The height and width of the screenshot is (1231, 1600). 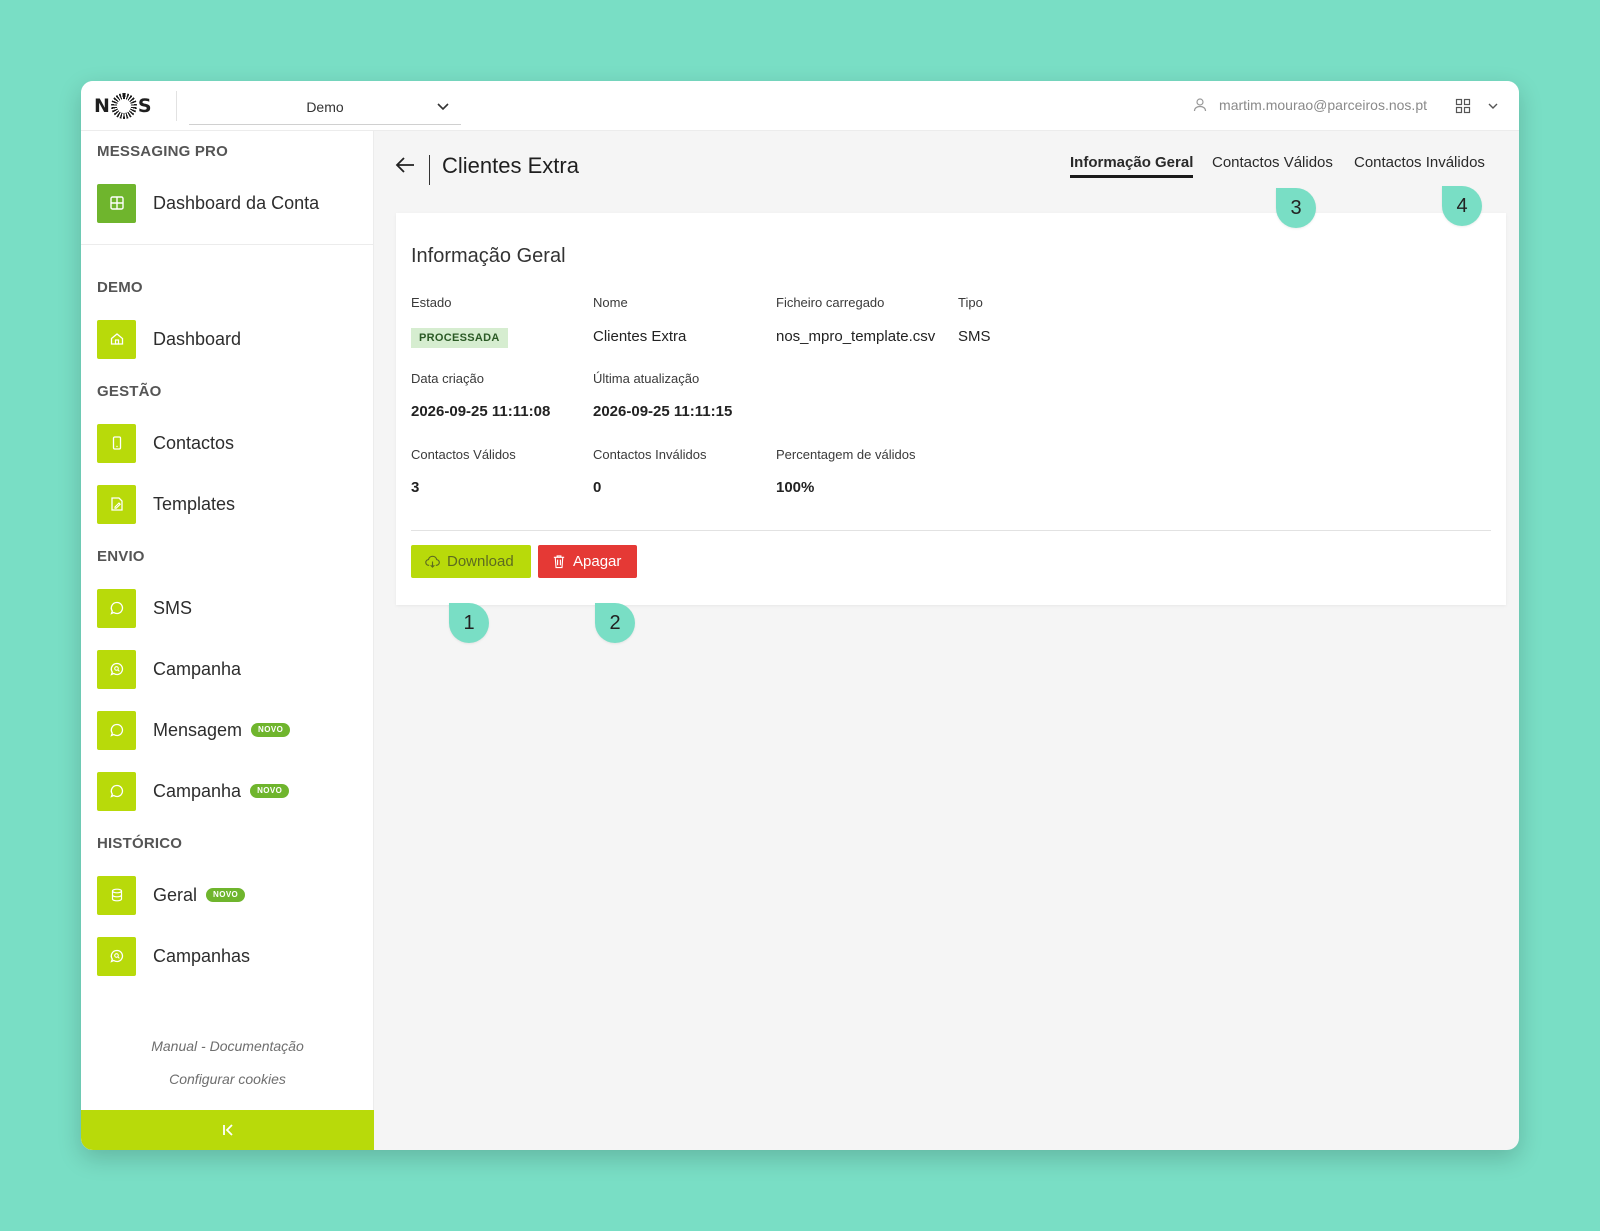 What do you see at coordinates (227, 1079) in the screenshot?
I see `configure-cookies-link: Configurar cookies` at bounding box center [227, 1079].